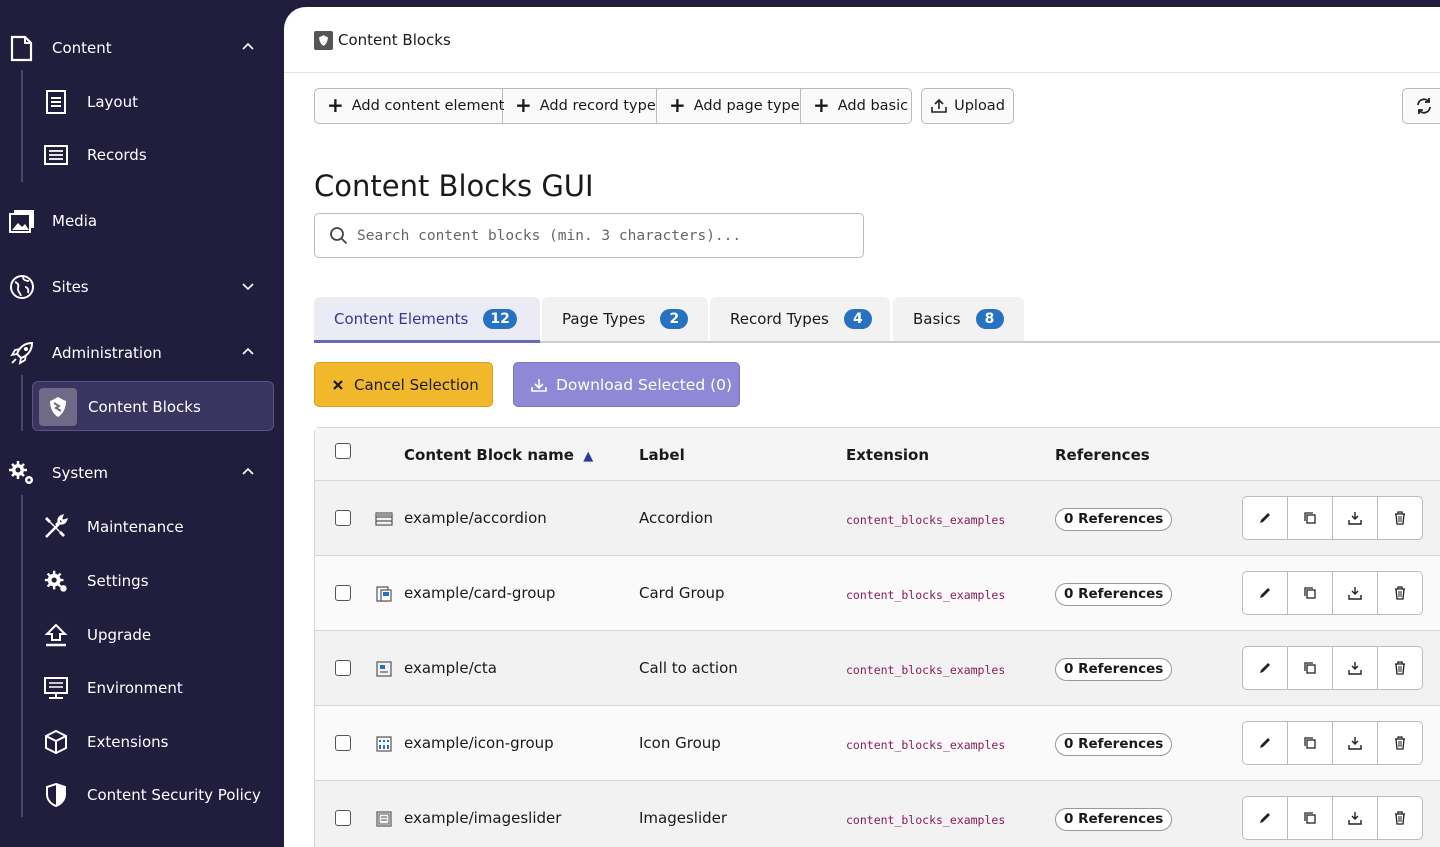 This screenshot has width=1440, height=847. What do you see at coordinates (926, 595) in the screenshot?
I see `block-extension: content_blocks_examples` at bounding box center [926, 595].